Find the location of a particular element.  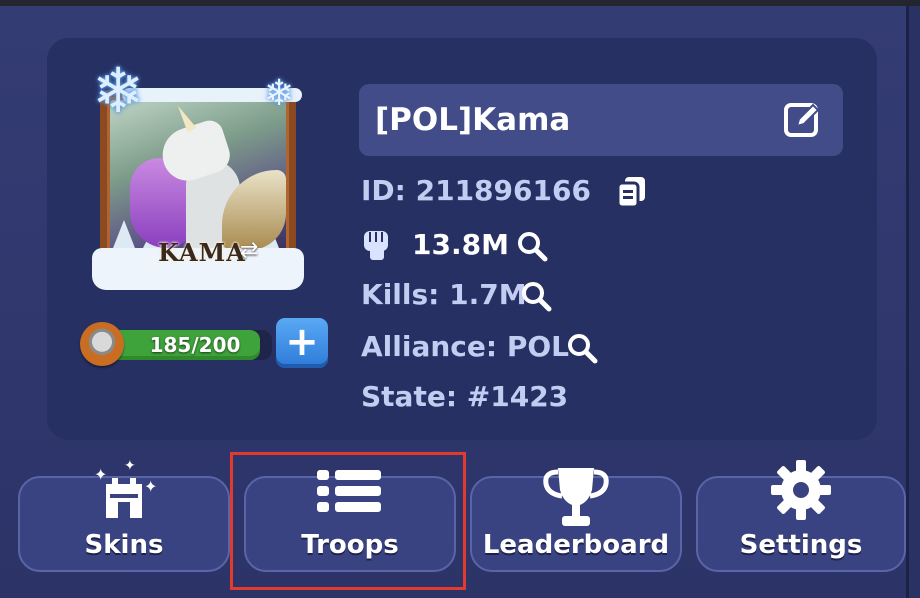

unicorn-horn is located at coordinates (185, 118).